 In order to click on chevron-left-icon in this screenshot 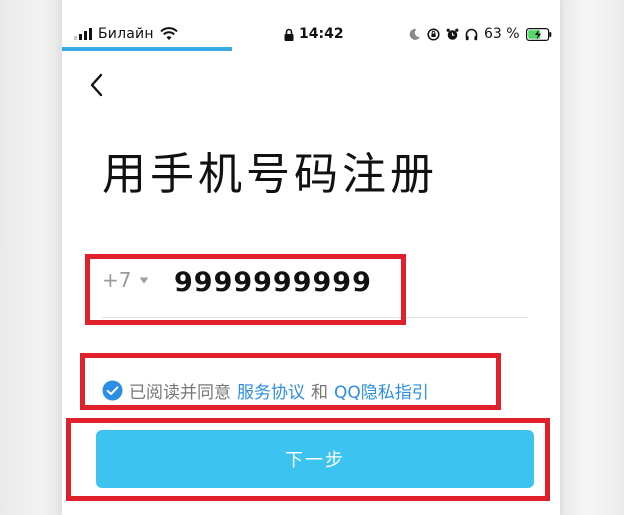, I will do `click(97, 85)`.